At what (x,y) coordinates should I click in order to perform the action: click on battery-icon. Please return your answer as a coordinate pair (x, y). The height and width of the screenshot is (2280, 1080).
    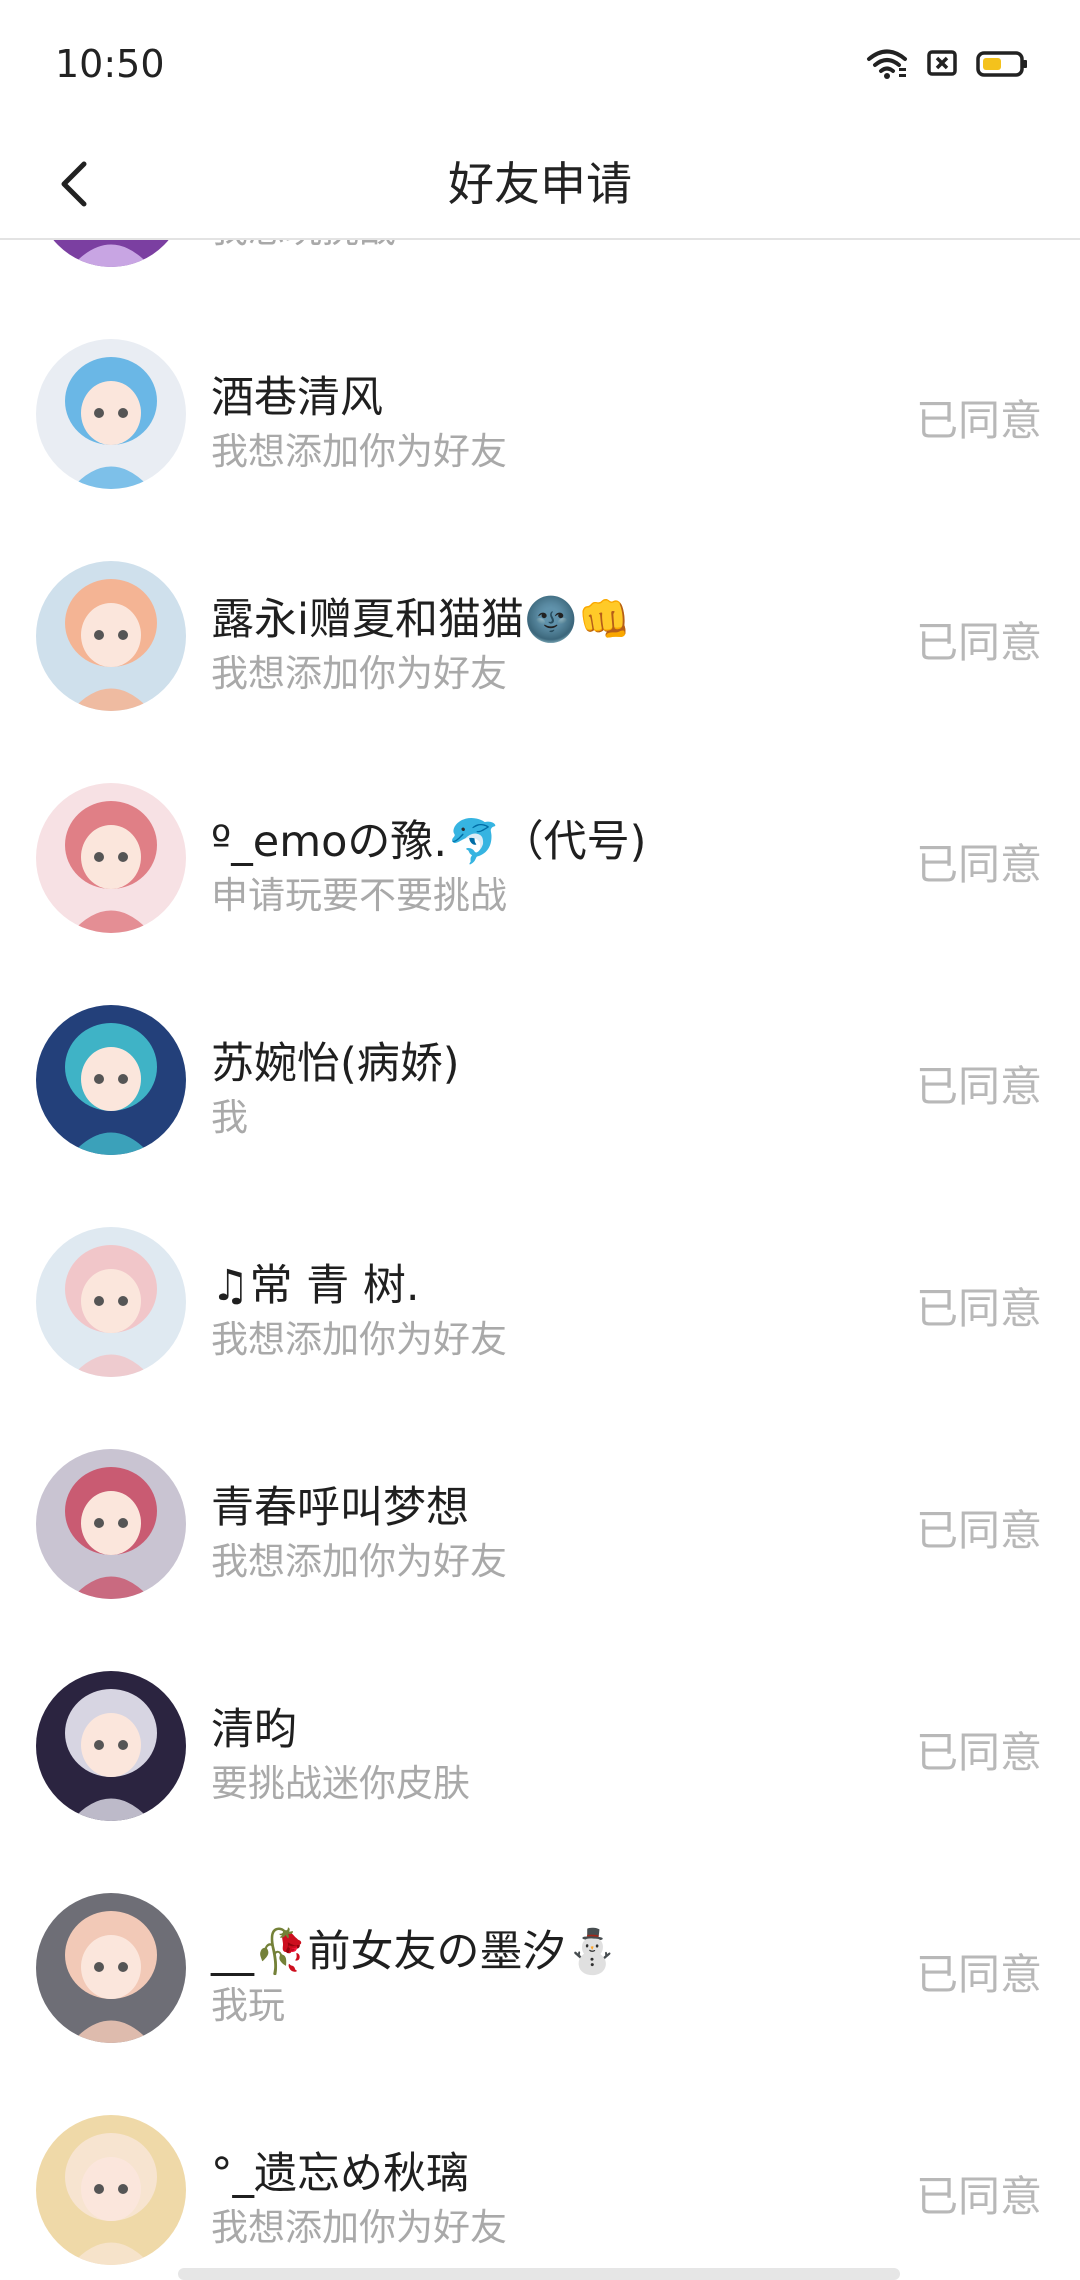
    Looking at the image, I should click on (1002, 64).